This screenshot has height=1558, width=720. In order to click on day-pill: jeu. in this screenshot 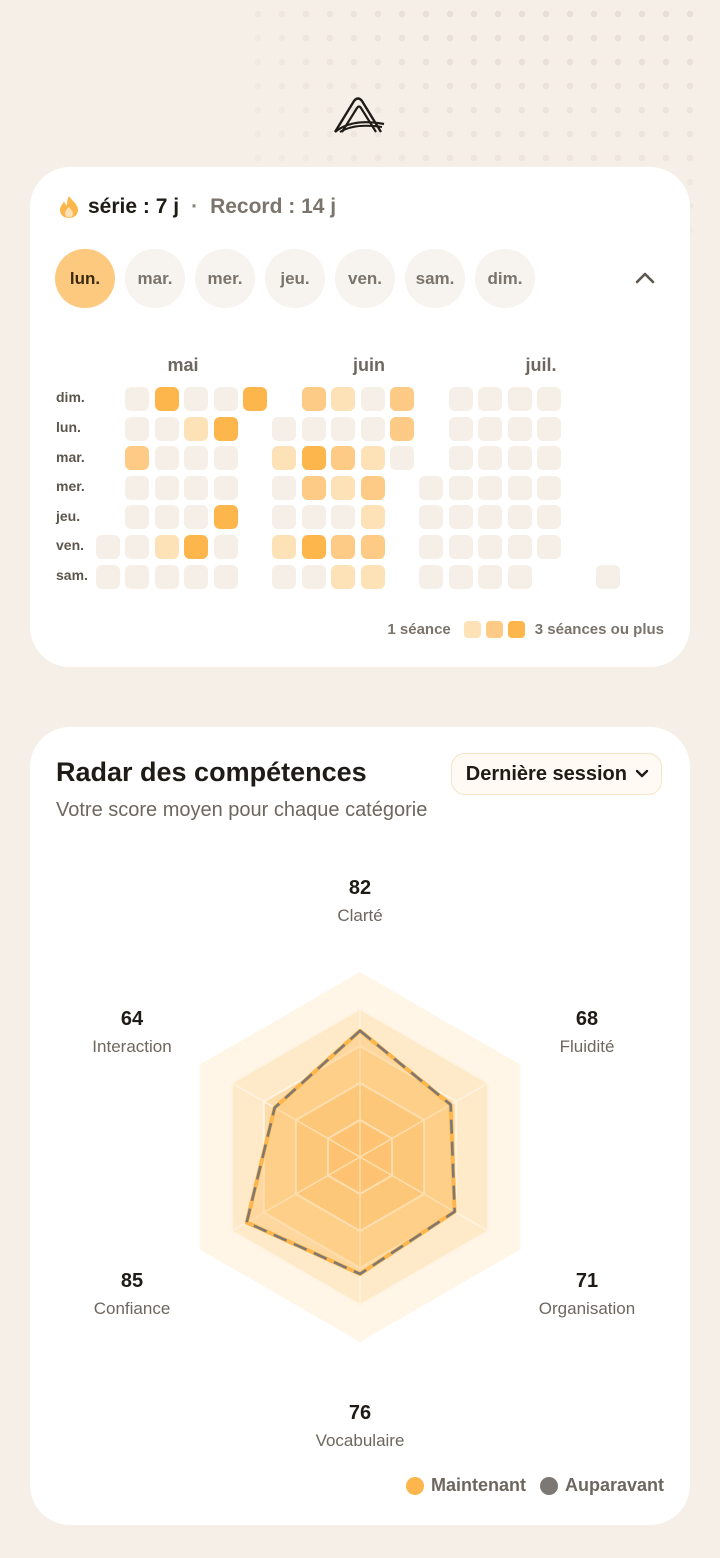, I will do `click(295, 278)`.